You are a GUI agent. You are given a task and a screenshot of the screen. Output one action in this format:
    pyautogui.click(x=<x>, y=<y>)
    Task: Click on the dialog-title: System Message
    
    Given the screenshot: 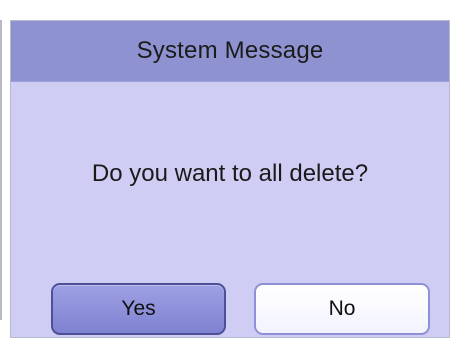 What is the action you would take?
    pyautogui.click(x=230, y=50)
    